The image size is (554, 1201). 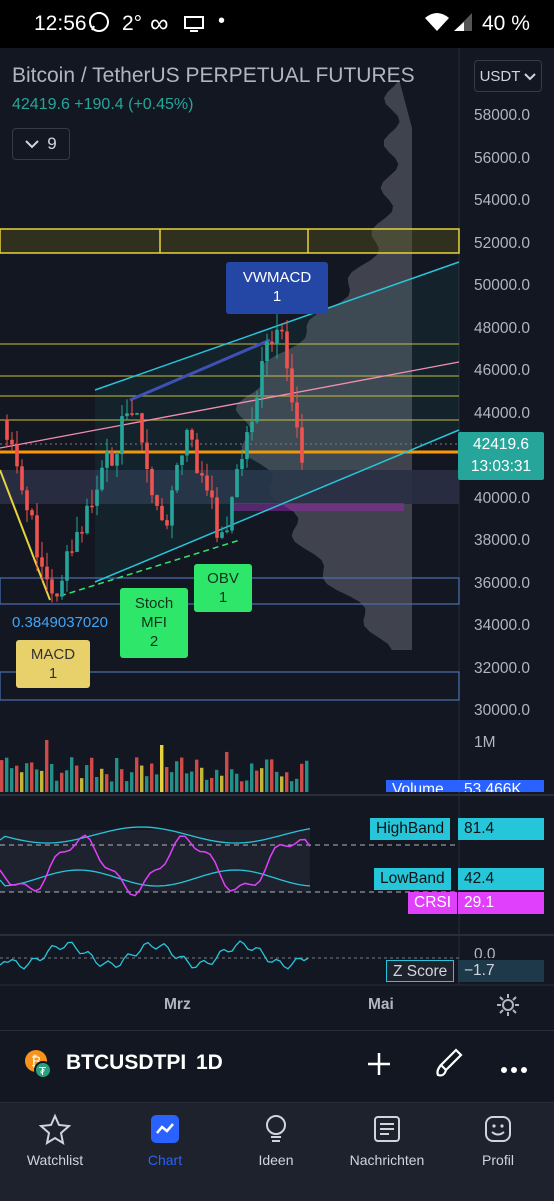 What do you see at coordinates (500, 76) in the screenshot?
I see `currency-label: USDT` at bounding box center [500, 76].